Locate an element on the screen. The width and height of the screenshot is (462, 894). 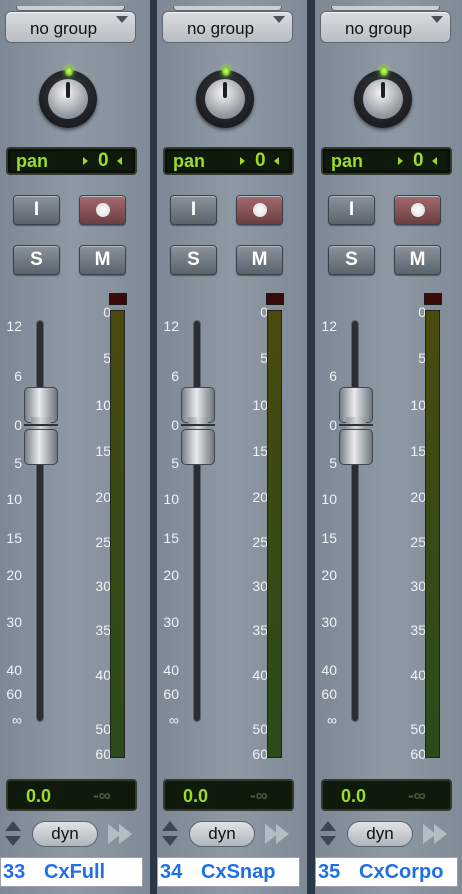
fader-scale-tick: 40 is located at coordinates (329, 670).